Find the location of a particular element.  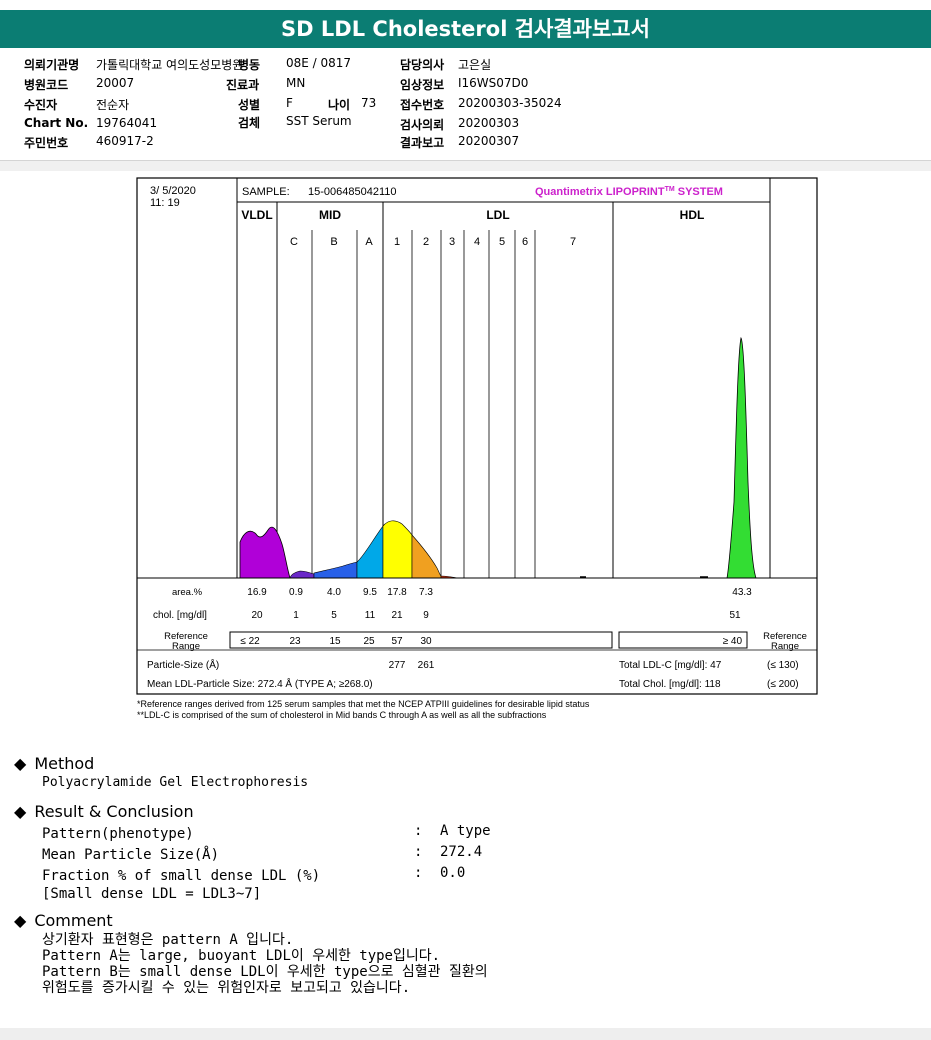

band-6: 6 is located at coordinates (525, 242).